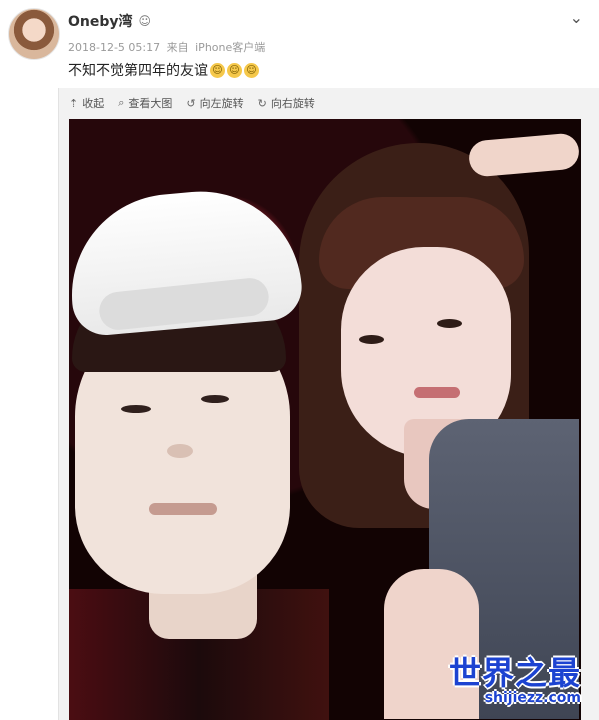 The width and height of the screenshot is (599, 720). I want to click on rotate-right-label: 向右旋转, so click(292, 103).